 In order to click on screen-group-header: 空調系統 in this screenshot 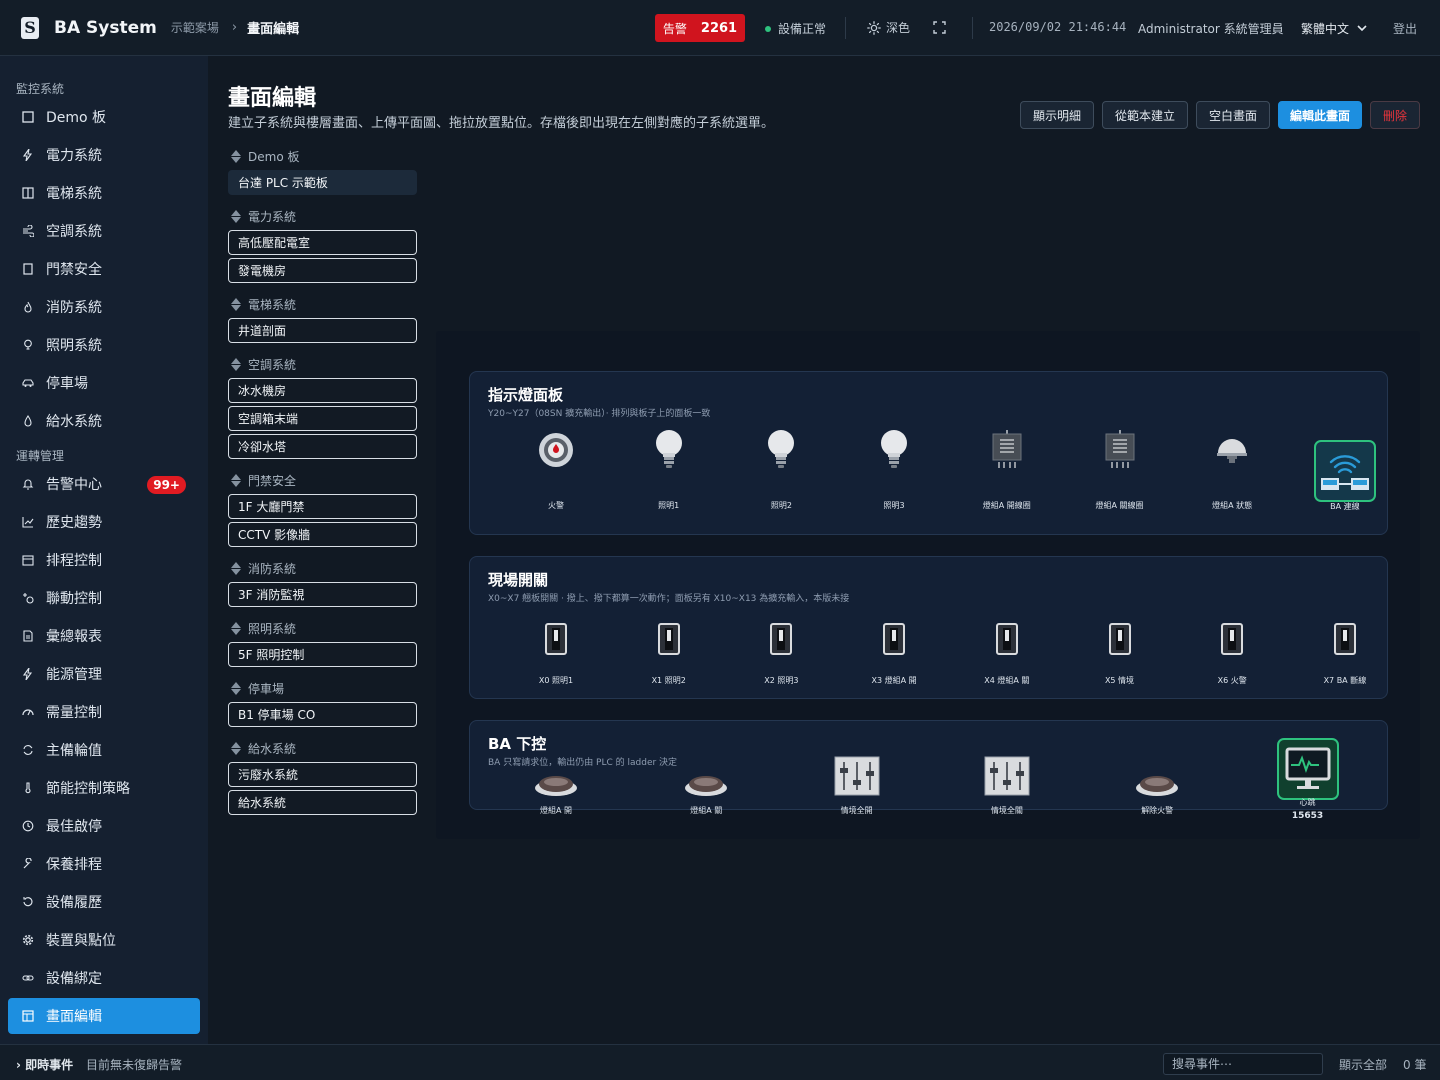, I will do `click(263, 364)`.